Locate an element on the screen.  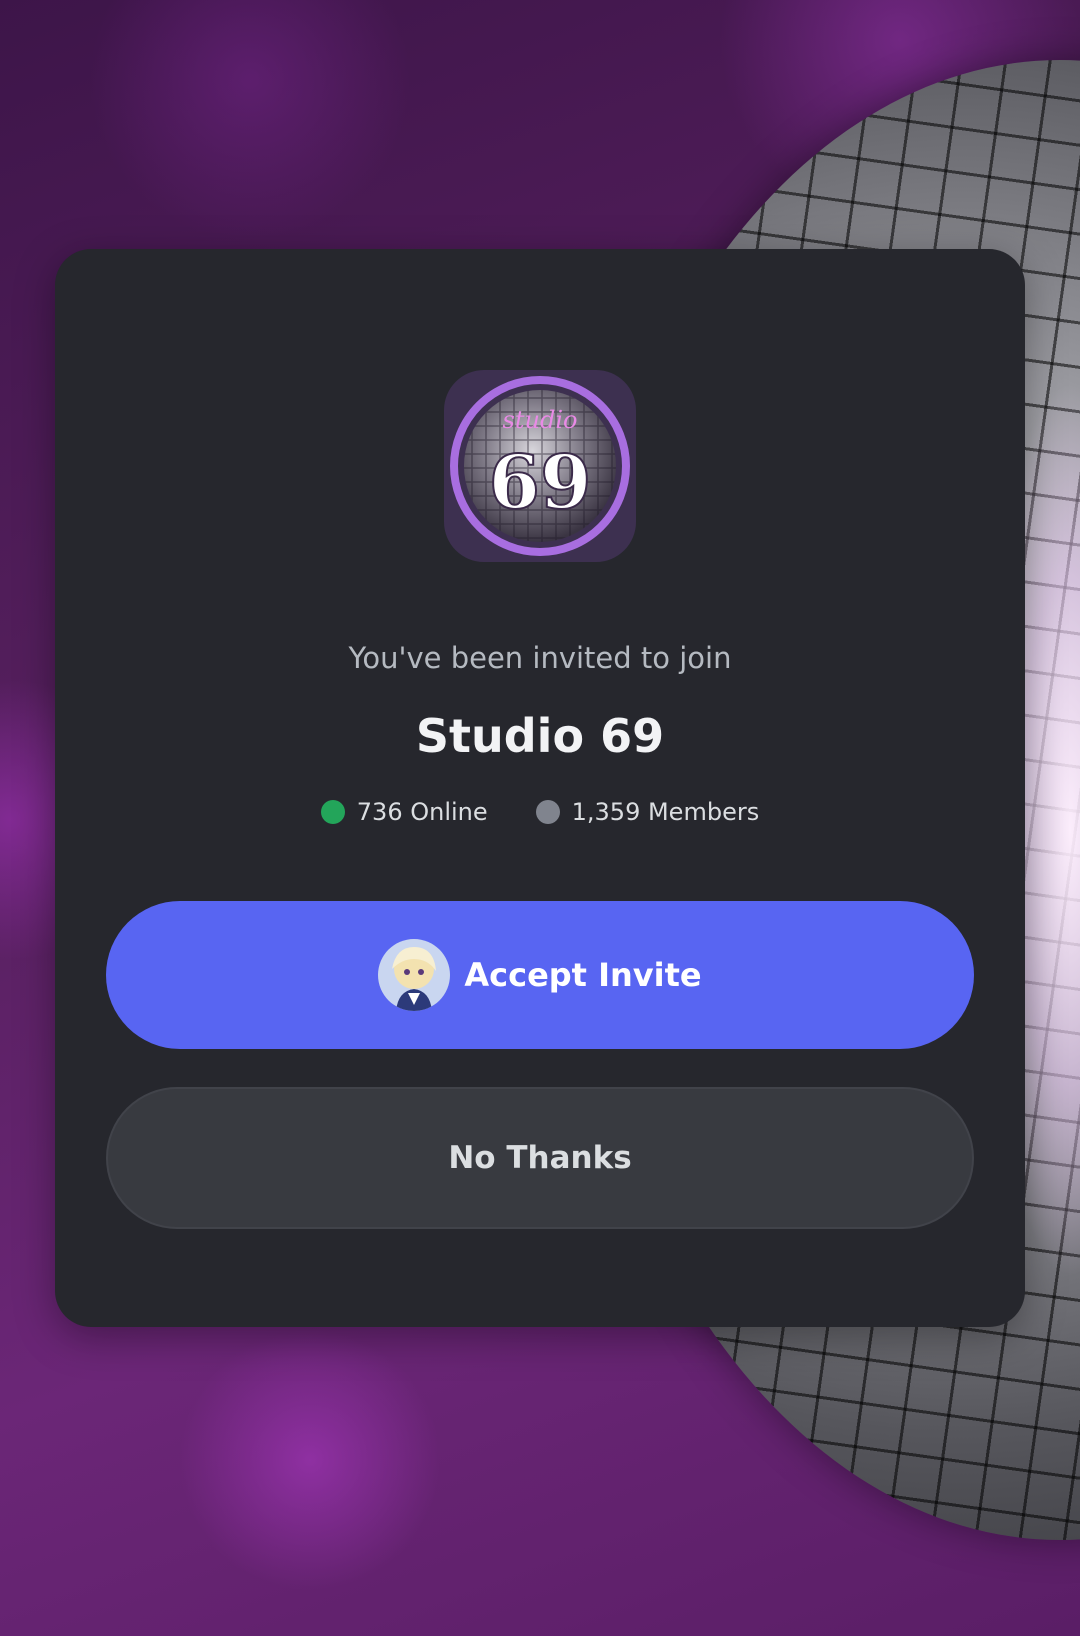
server-icon-number: 69 is located at coordinates (540, 483).